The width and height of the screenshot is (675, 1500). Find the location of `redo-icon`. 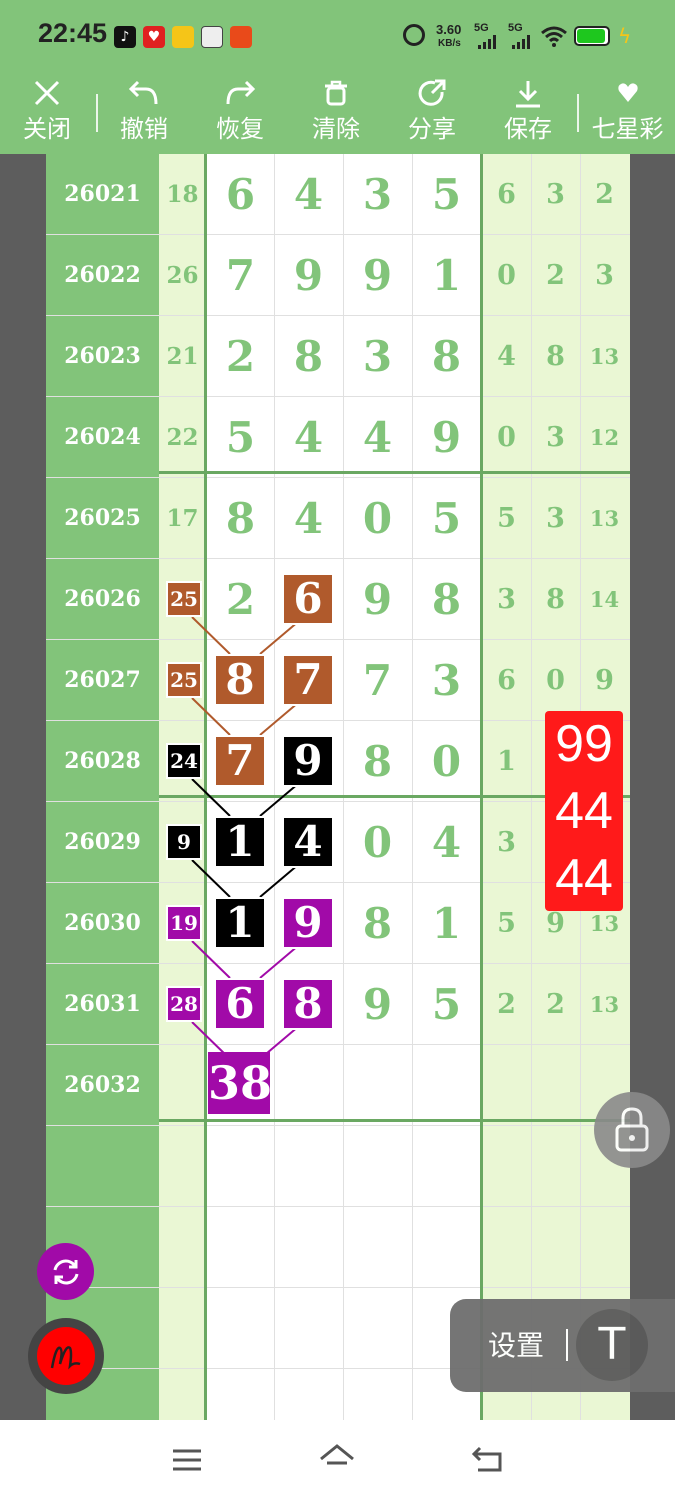

redo-icon is located at coordinates (240, 95).